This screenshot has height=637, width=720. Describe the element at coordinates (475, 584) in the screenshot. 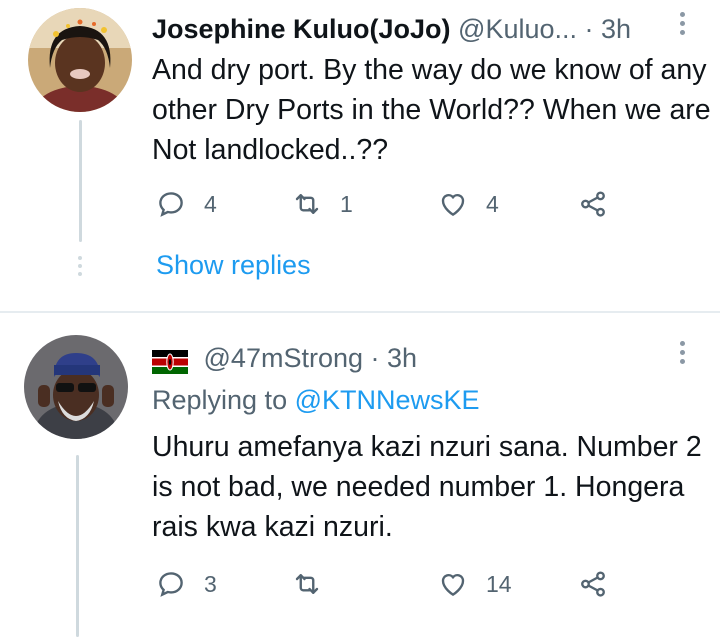

I see `like-button: 14` at that location.